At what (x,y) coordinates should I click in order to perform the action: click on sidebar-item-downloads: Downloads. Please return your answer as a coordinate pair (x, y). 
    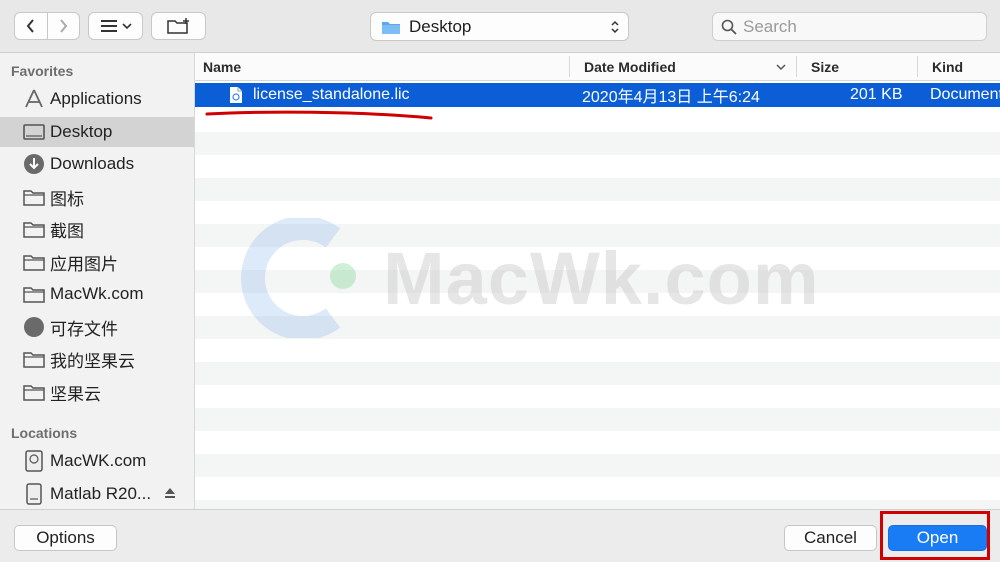
    Looking at the image, I should click on (97, 164).